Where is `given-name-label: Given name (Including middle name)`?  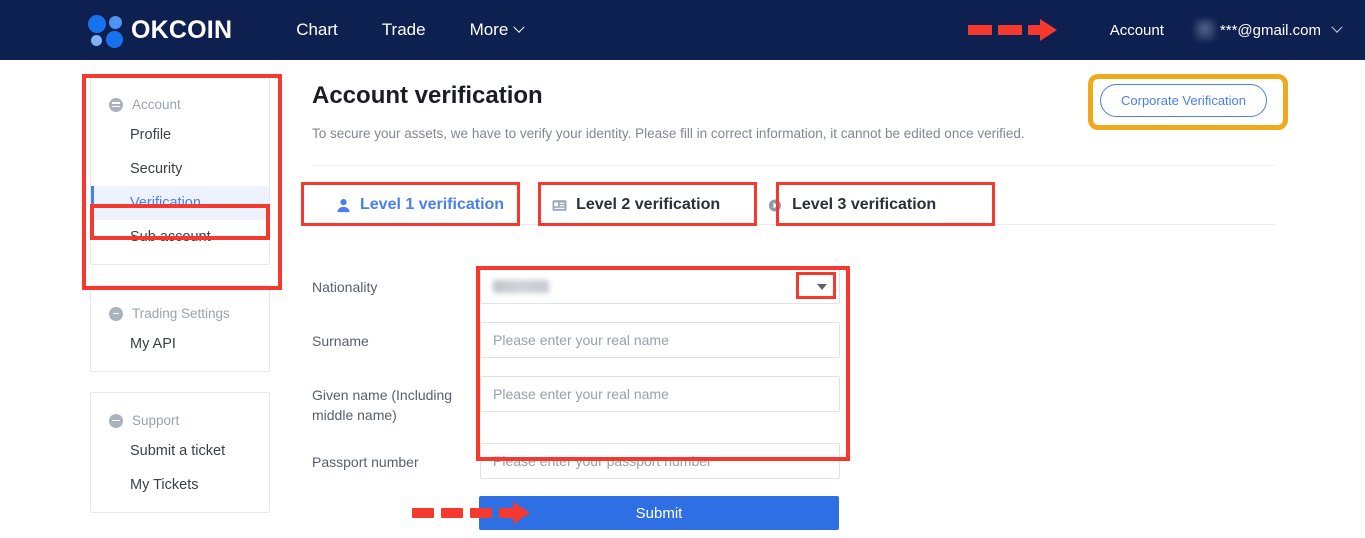 given-name-label: Given name (Including middle name) is located at coordinates (382, 405).